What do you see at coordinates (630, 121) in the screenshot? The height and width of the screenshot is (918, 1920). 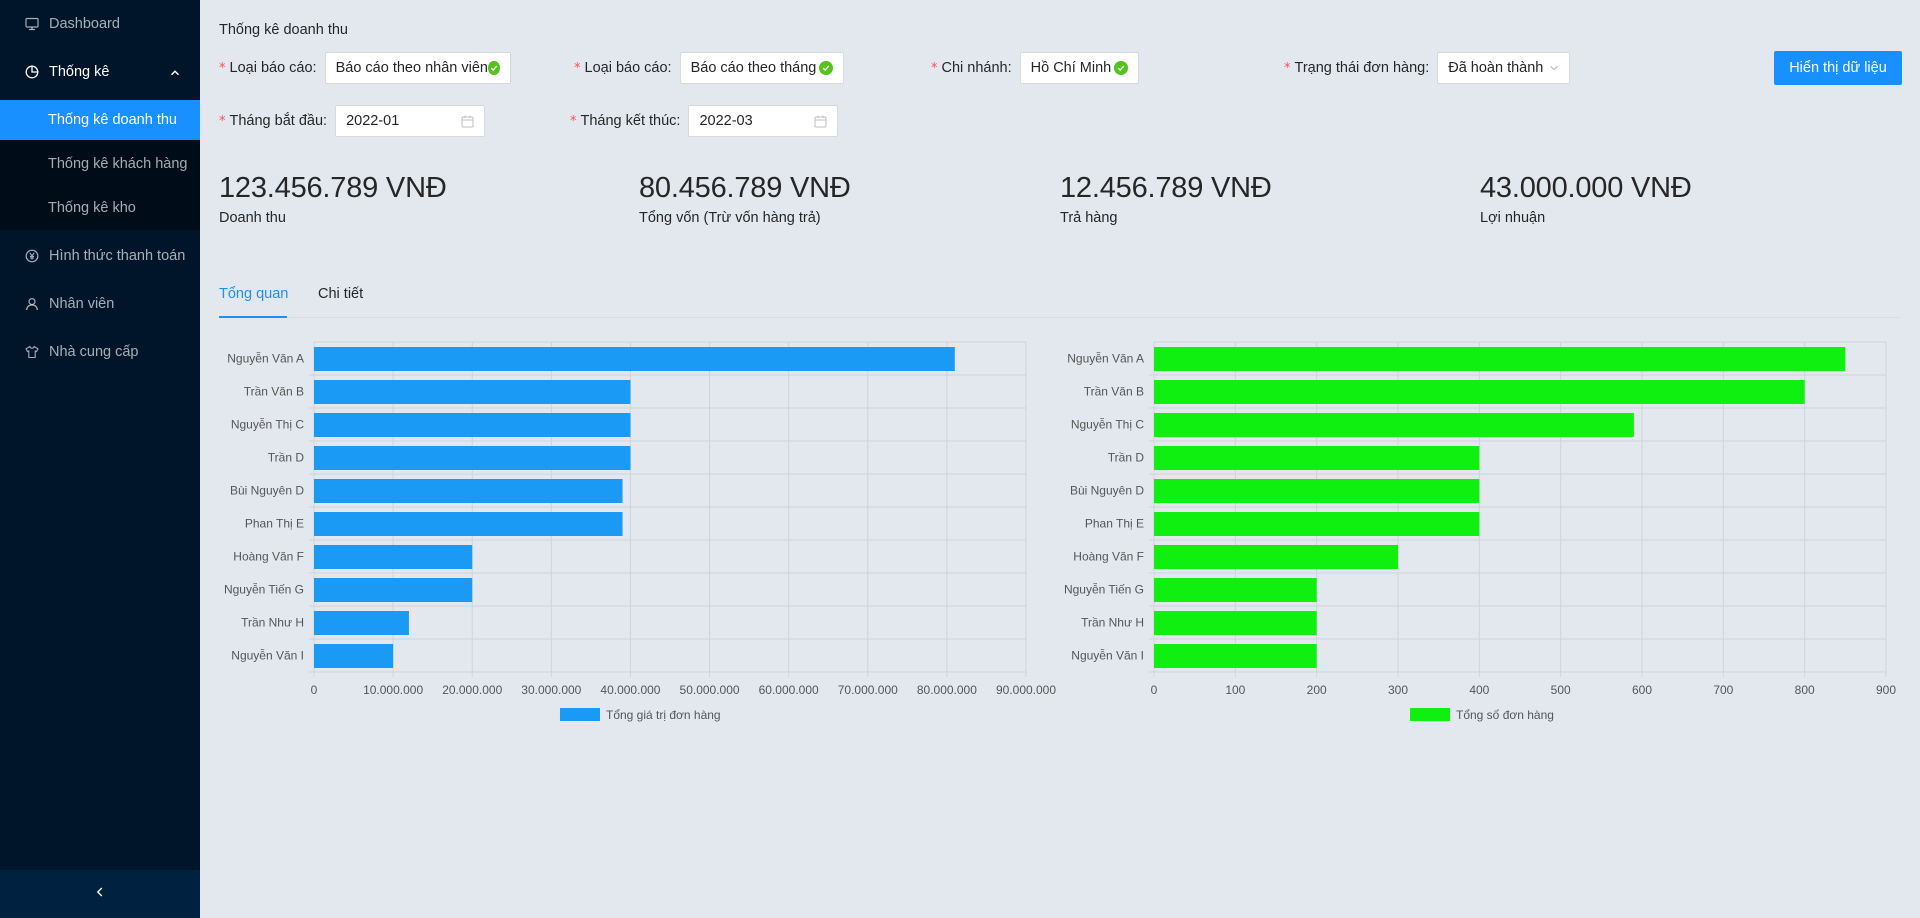 I see `end-month-label: Tháng kết thúc:` at bounding box center [630, 121].